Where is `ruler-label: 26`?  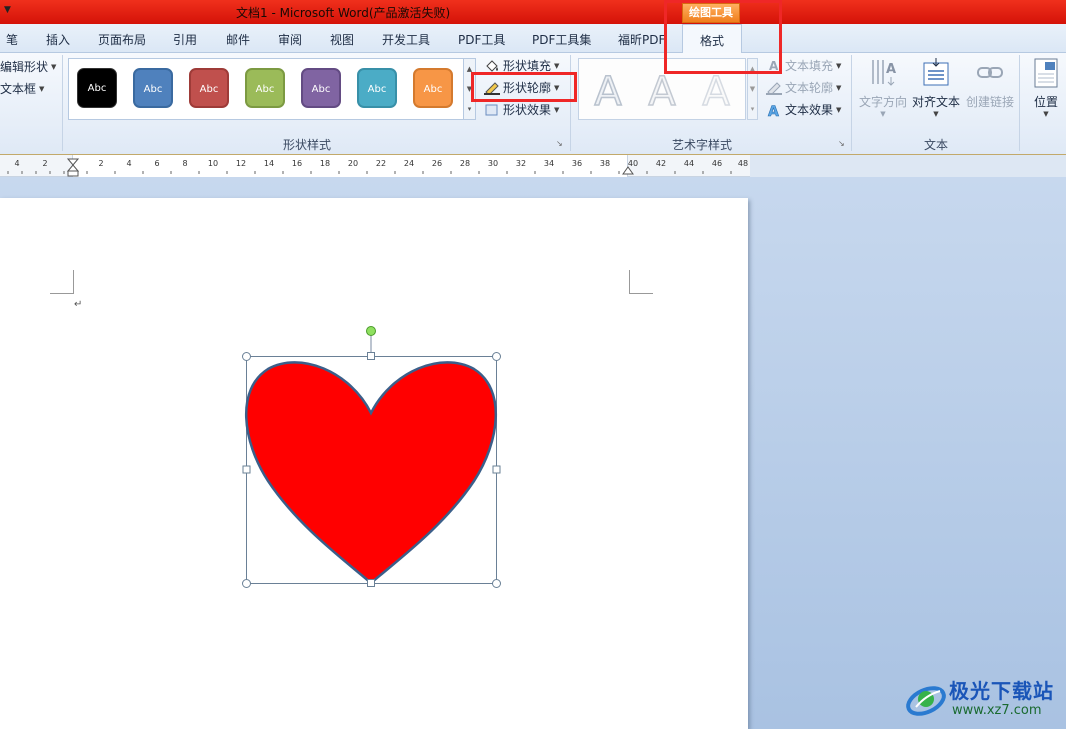 ruler-label: 26 is located at coordinates (437, 163).